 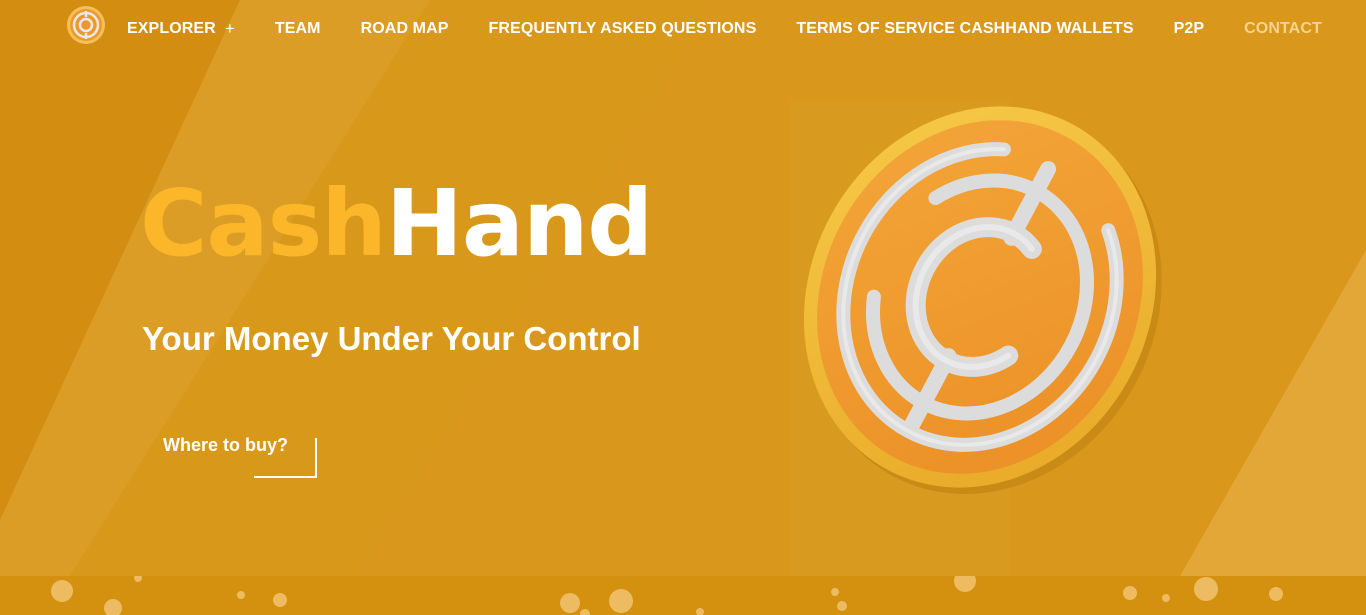 I want to click on nav-item-contact: CONTACT, so click(x=1283, y=29).